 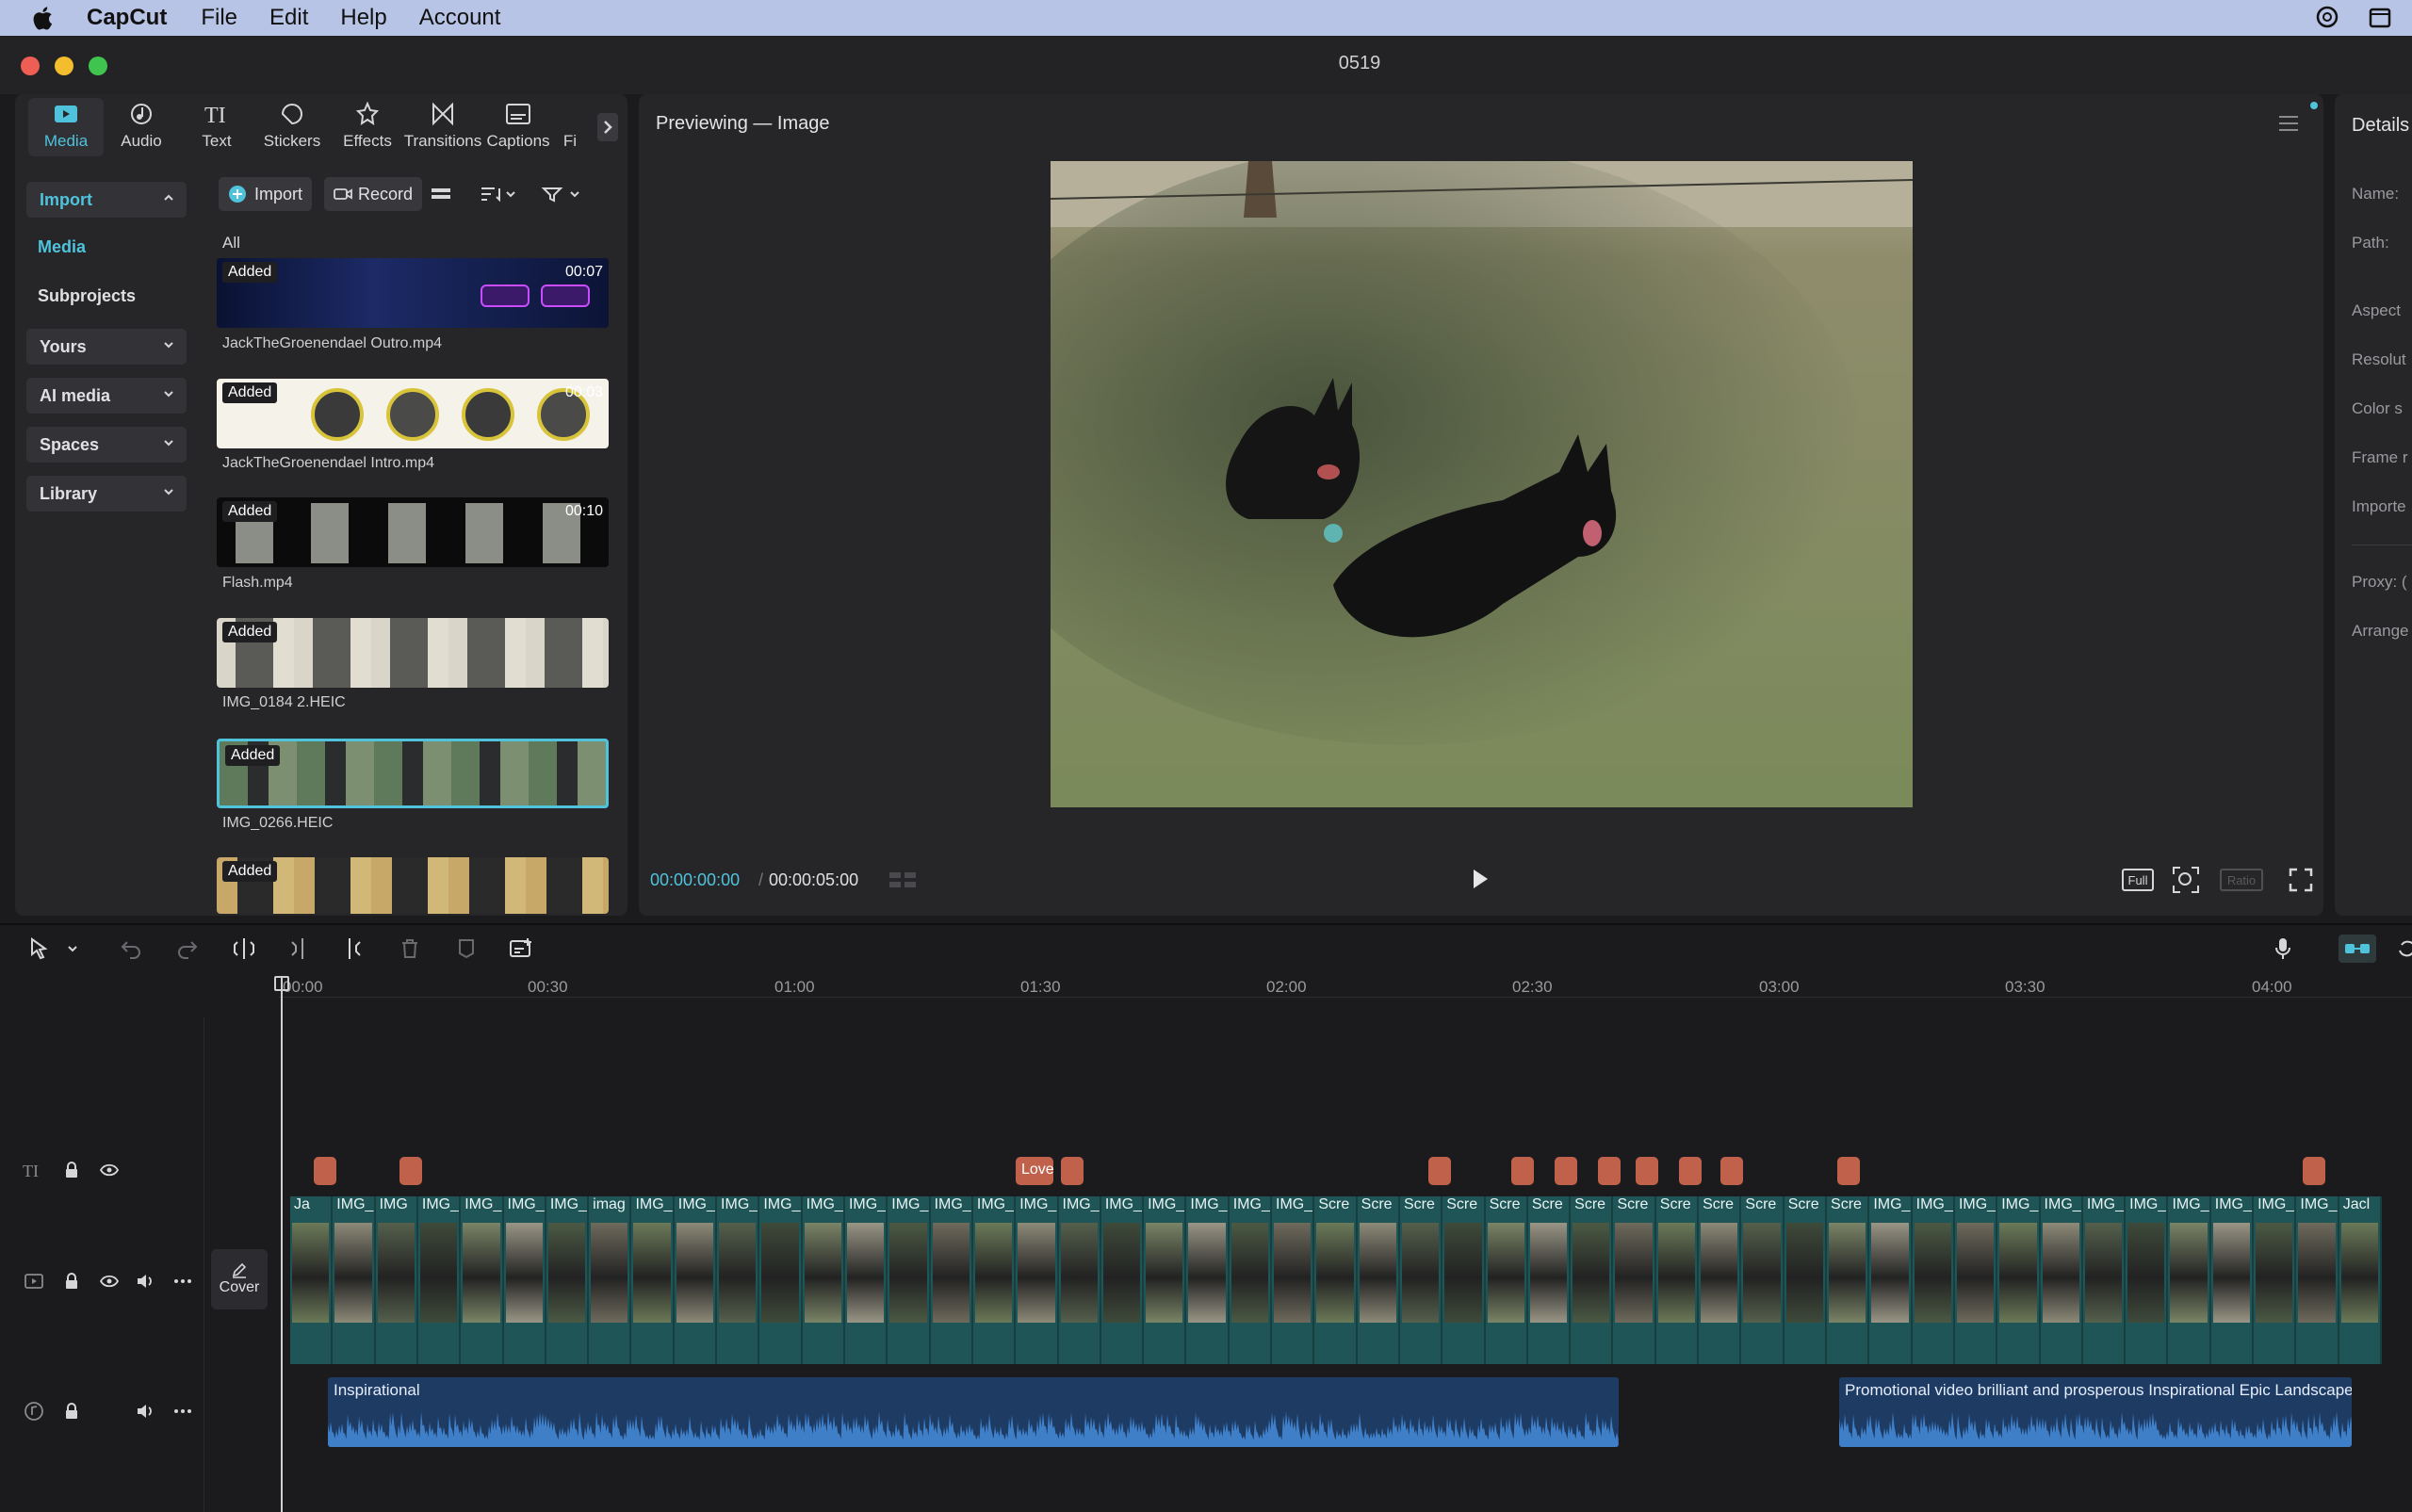 What do you see at coordinates (2327, 20) in the screenshot?
I see `openai-icon` at bounding box center [2327, 20].